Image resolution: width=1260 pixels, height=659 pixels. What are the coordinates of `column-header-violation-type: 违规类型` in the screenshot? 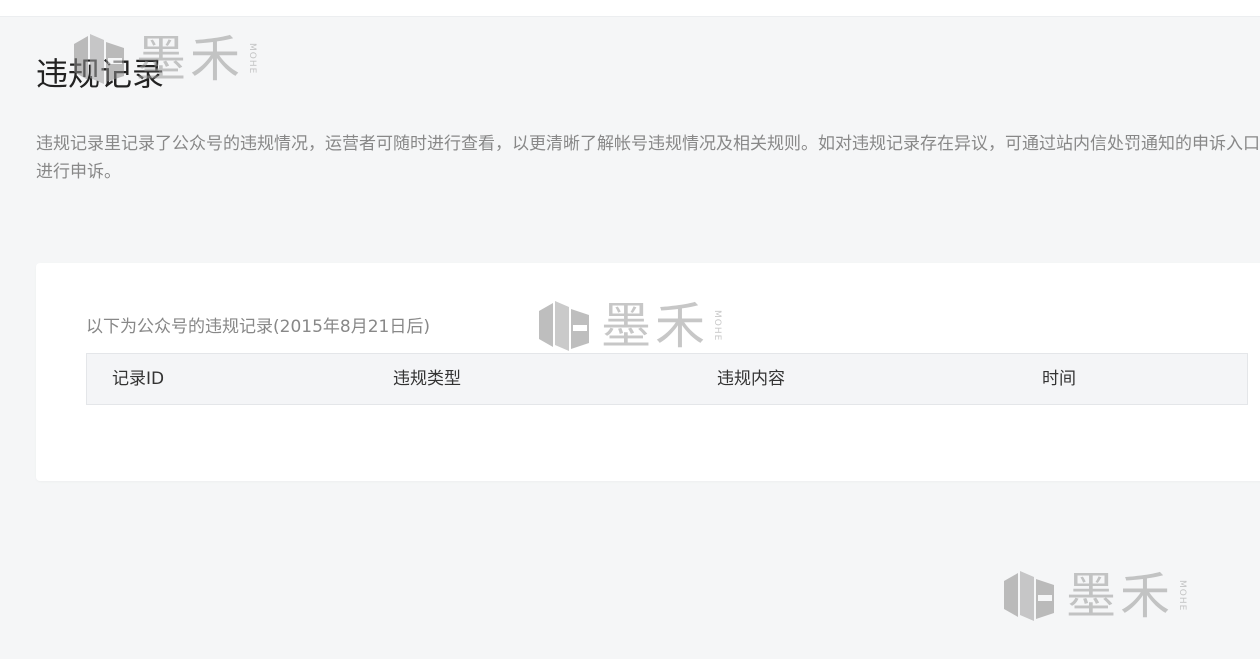 It's located at (427, 379).